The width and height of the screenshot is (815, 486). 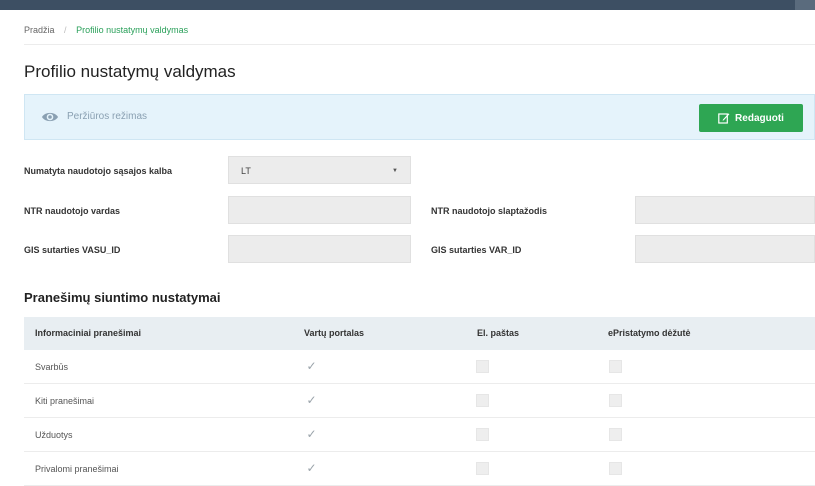 I want to click on table-row: Privalomi pranešimai ✓, so click(x=419, y=469).